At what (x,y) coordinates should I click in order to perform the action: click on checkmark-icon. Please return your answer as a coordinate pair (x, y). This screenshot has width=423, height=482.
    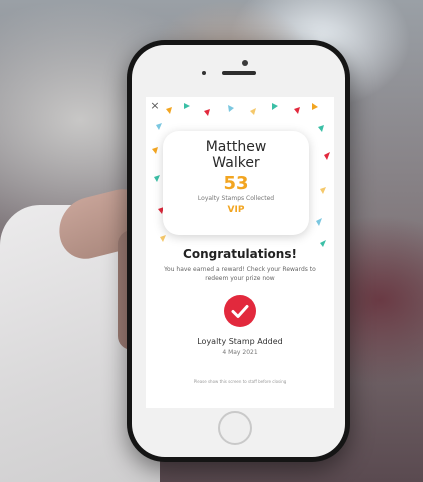
    Looking at the image, I should click on (240, 311).